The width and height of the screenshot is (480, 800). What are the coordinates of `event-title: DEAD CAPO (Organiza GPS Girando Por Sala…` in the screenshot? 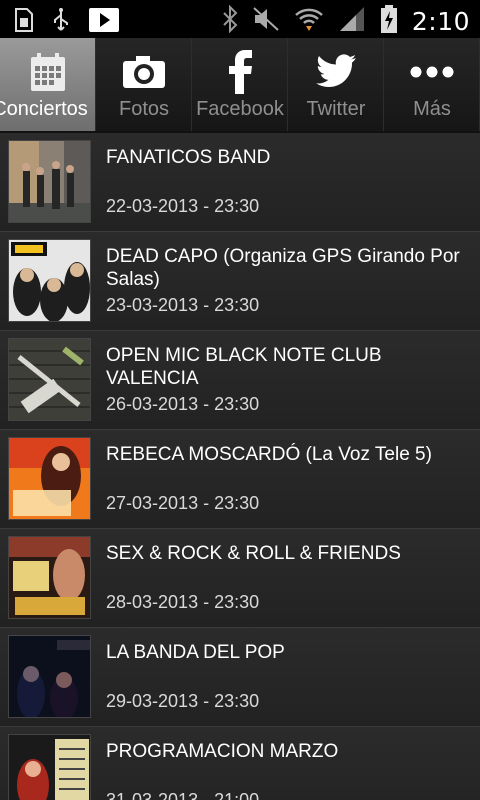 It's located at (283, 268).